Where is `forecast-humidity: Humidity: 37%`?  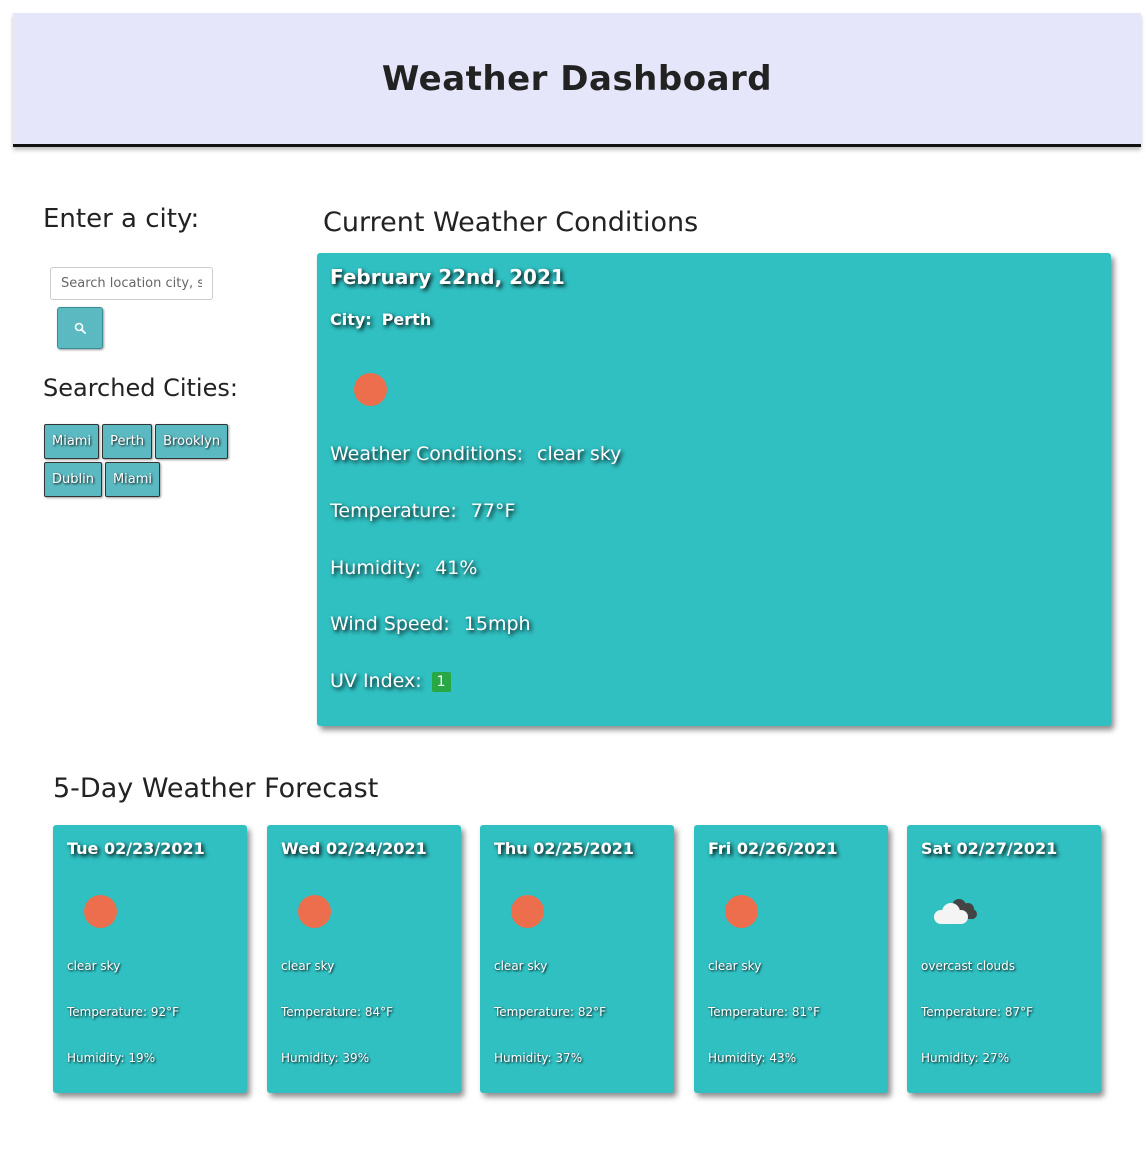 forecast-humidity: Humidity: 37% is located at coordinates (538, 1058).